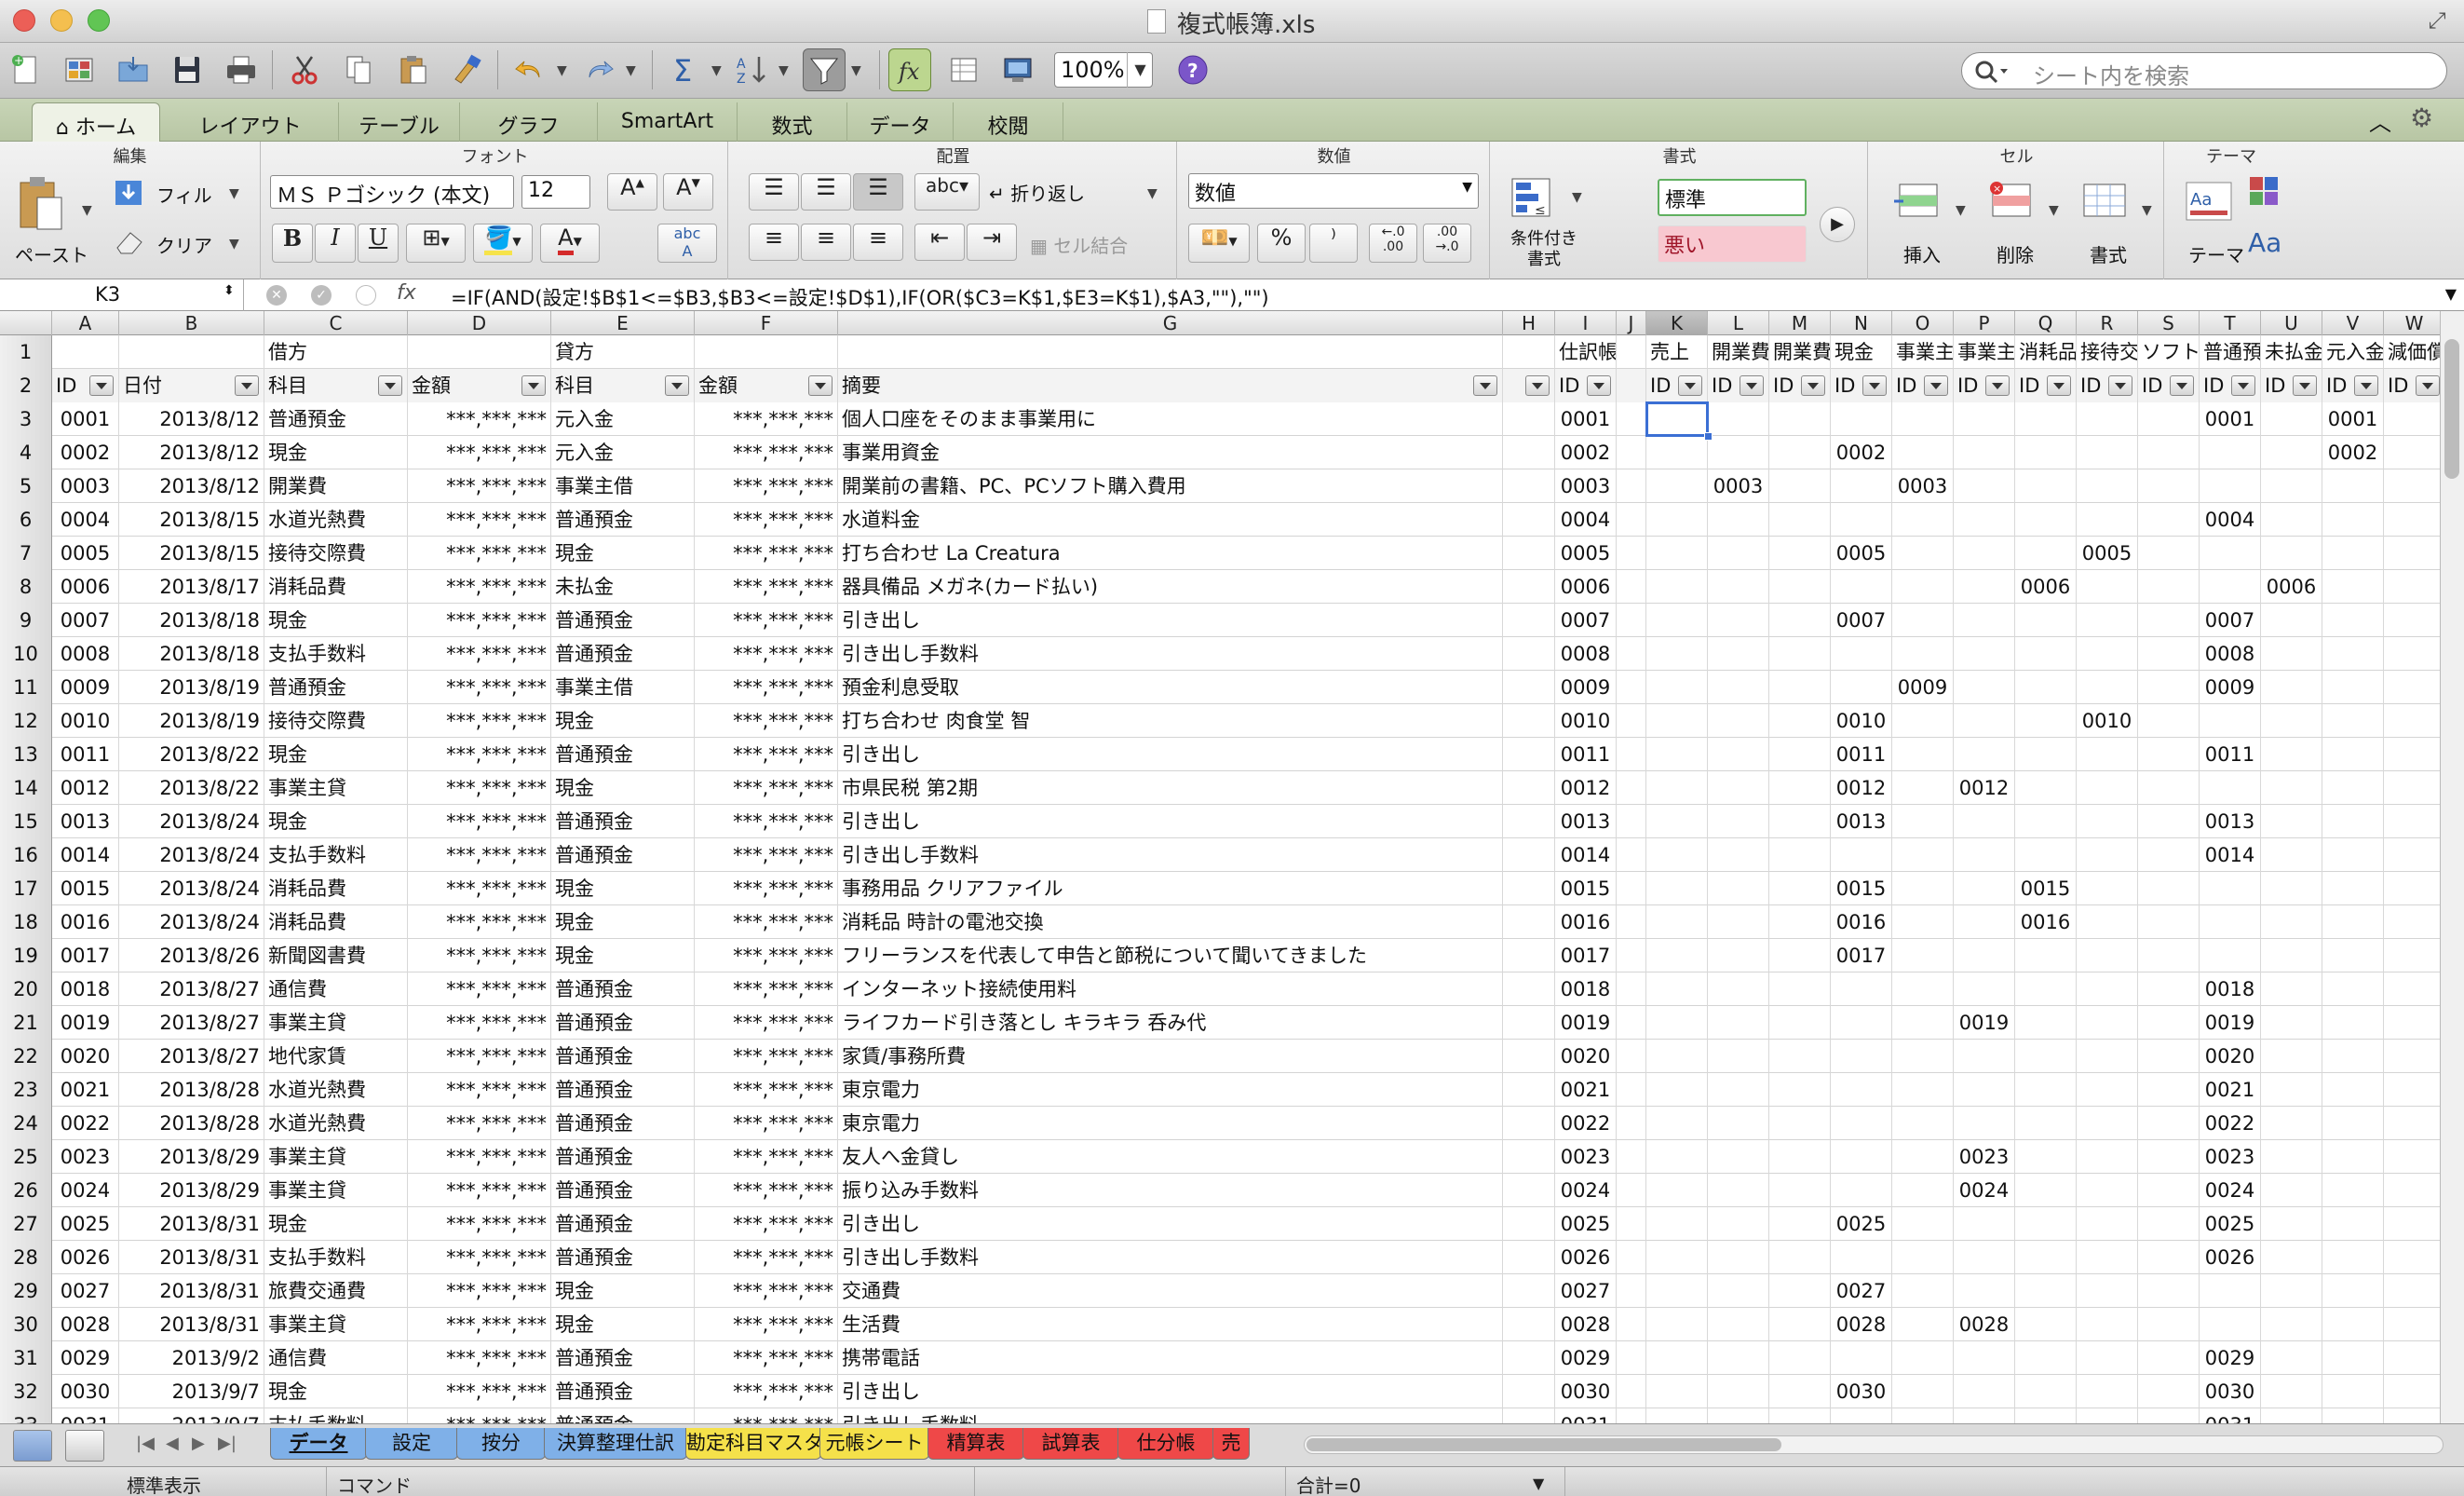 This screenshot has height=1496, width=2464. Describe the element at coordinates (2353, 955) in the screenshot. I see `cell-v` at that location.